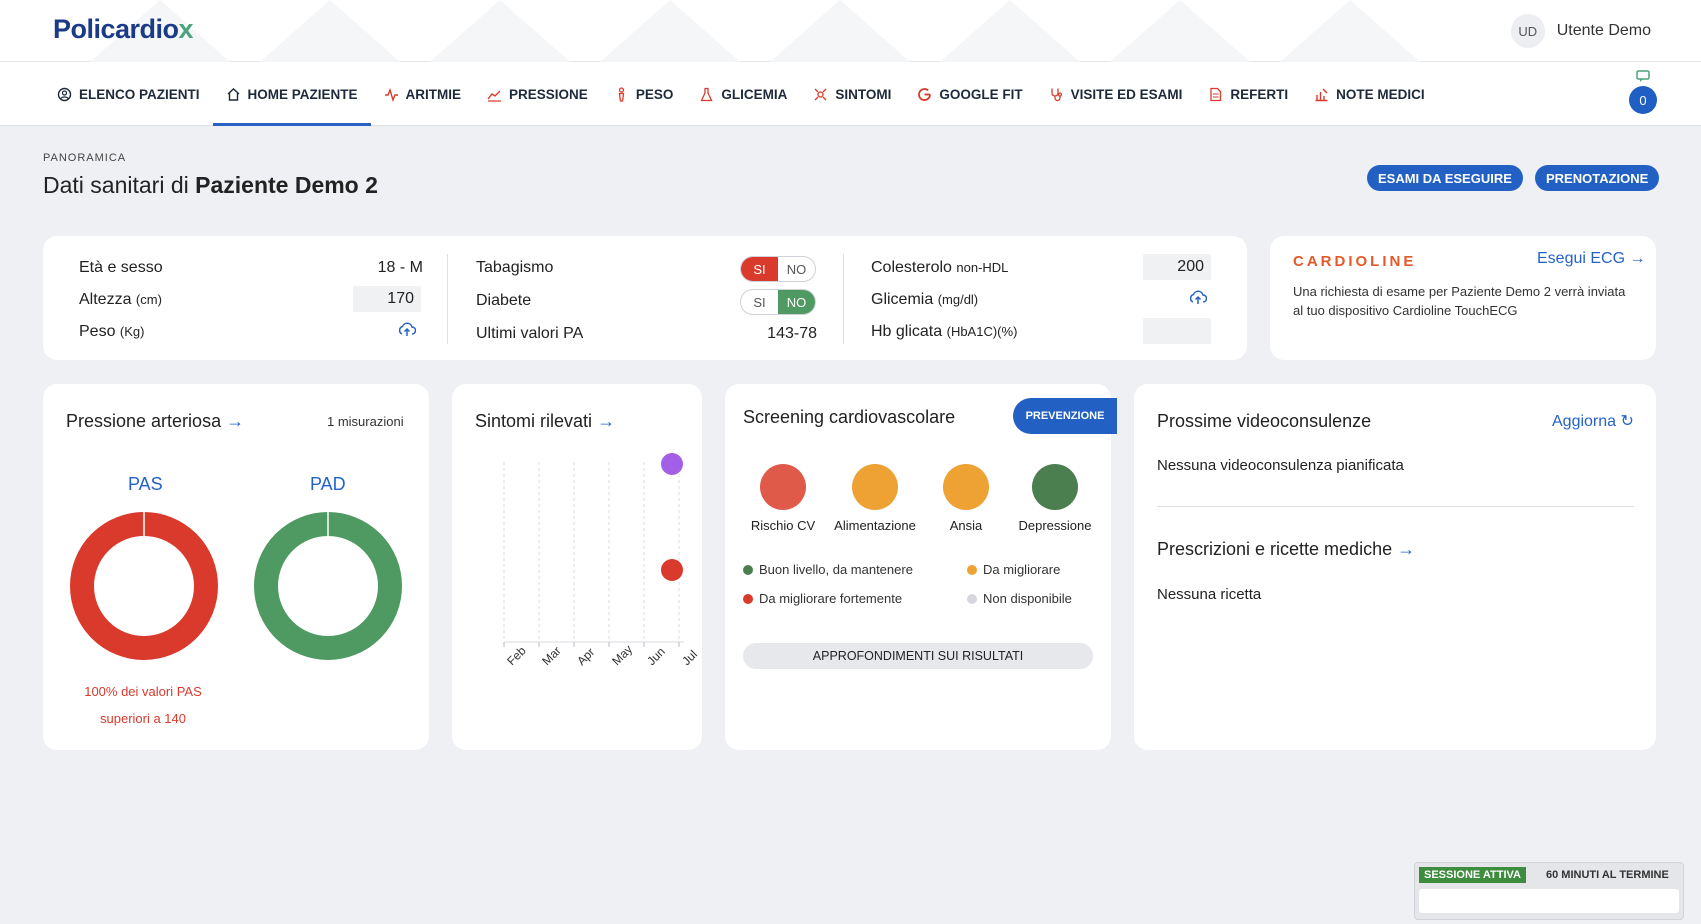  What do you see at coordinates (1597, 178) in the screenshot?
I see `booking-button: PRENOTAZIONE` at bounding box center [1597, 178].